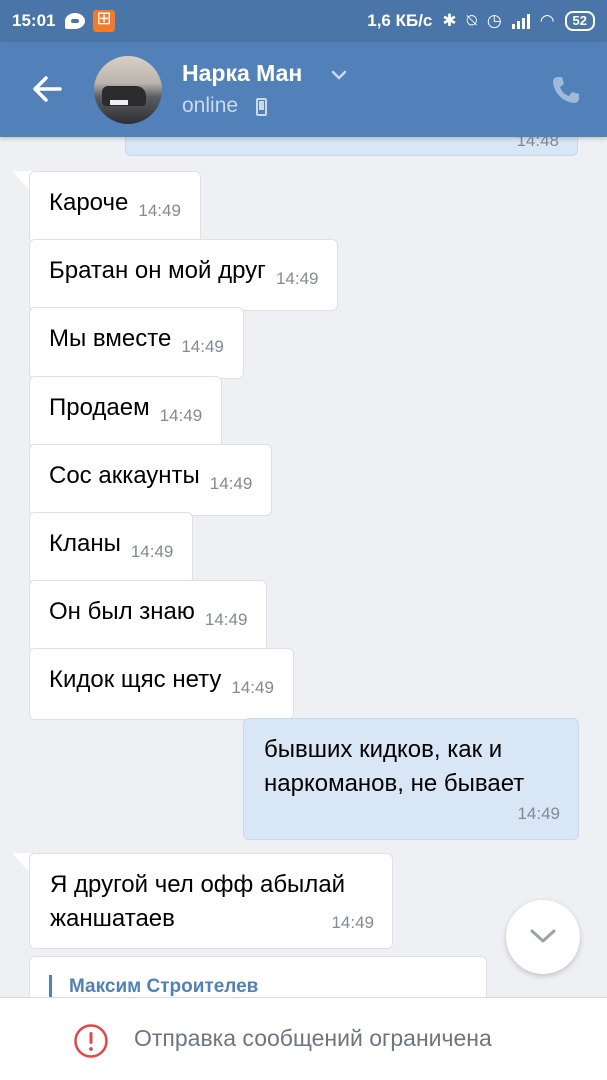 The image size is (607, 1080). I want to click on forward-accent-bar, so click(50, 986).